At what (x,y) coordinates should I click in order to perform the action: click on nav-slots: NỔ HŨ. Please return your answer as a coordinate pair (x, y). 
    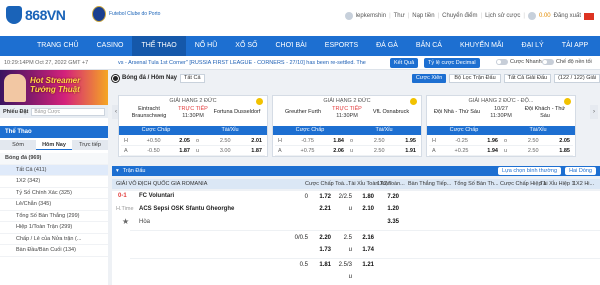
    Looking at the image, I should click on (206, 46).